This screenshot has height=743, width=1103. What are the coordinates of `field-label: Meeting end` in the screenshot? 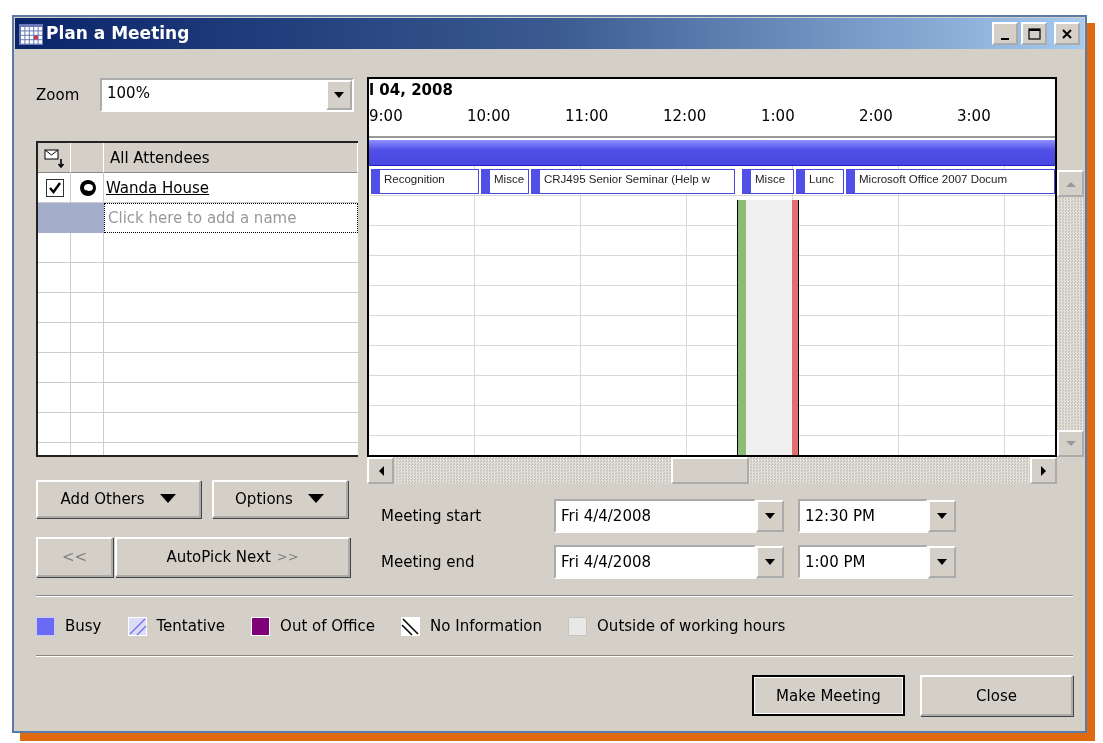 It's located at (428, 562).